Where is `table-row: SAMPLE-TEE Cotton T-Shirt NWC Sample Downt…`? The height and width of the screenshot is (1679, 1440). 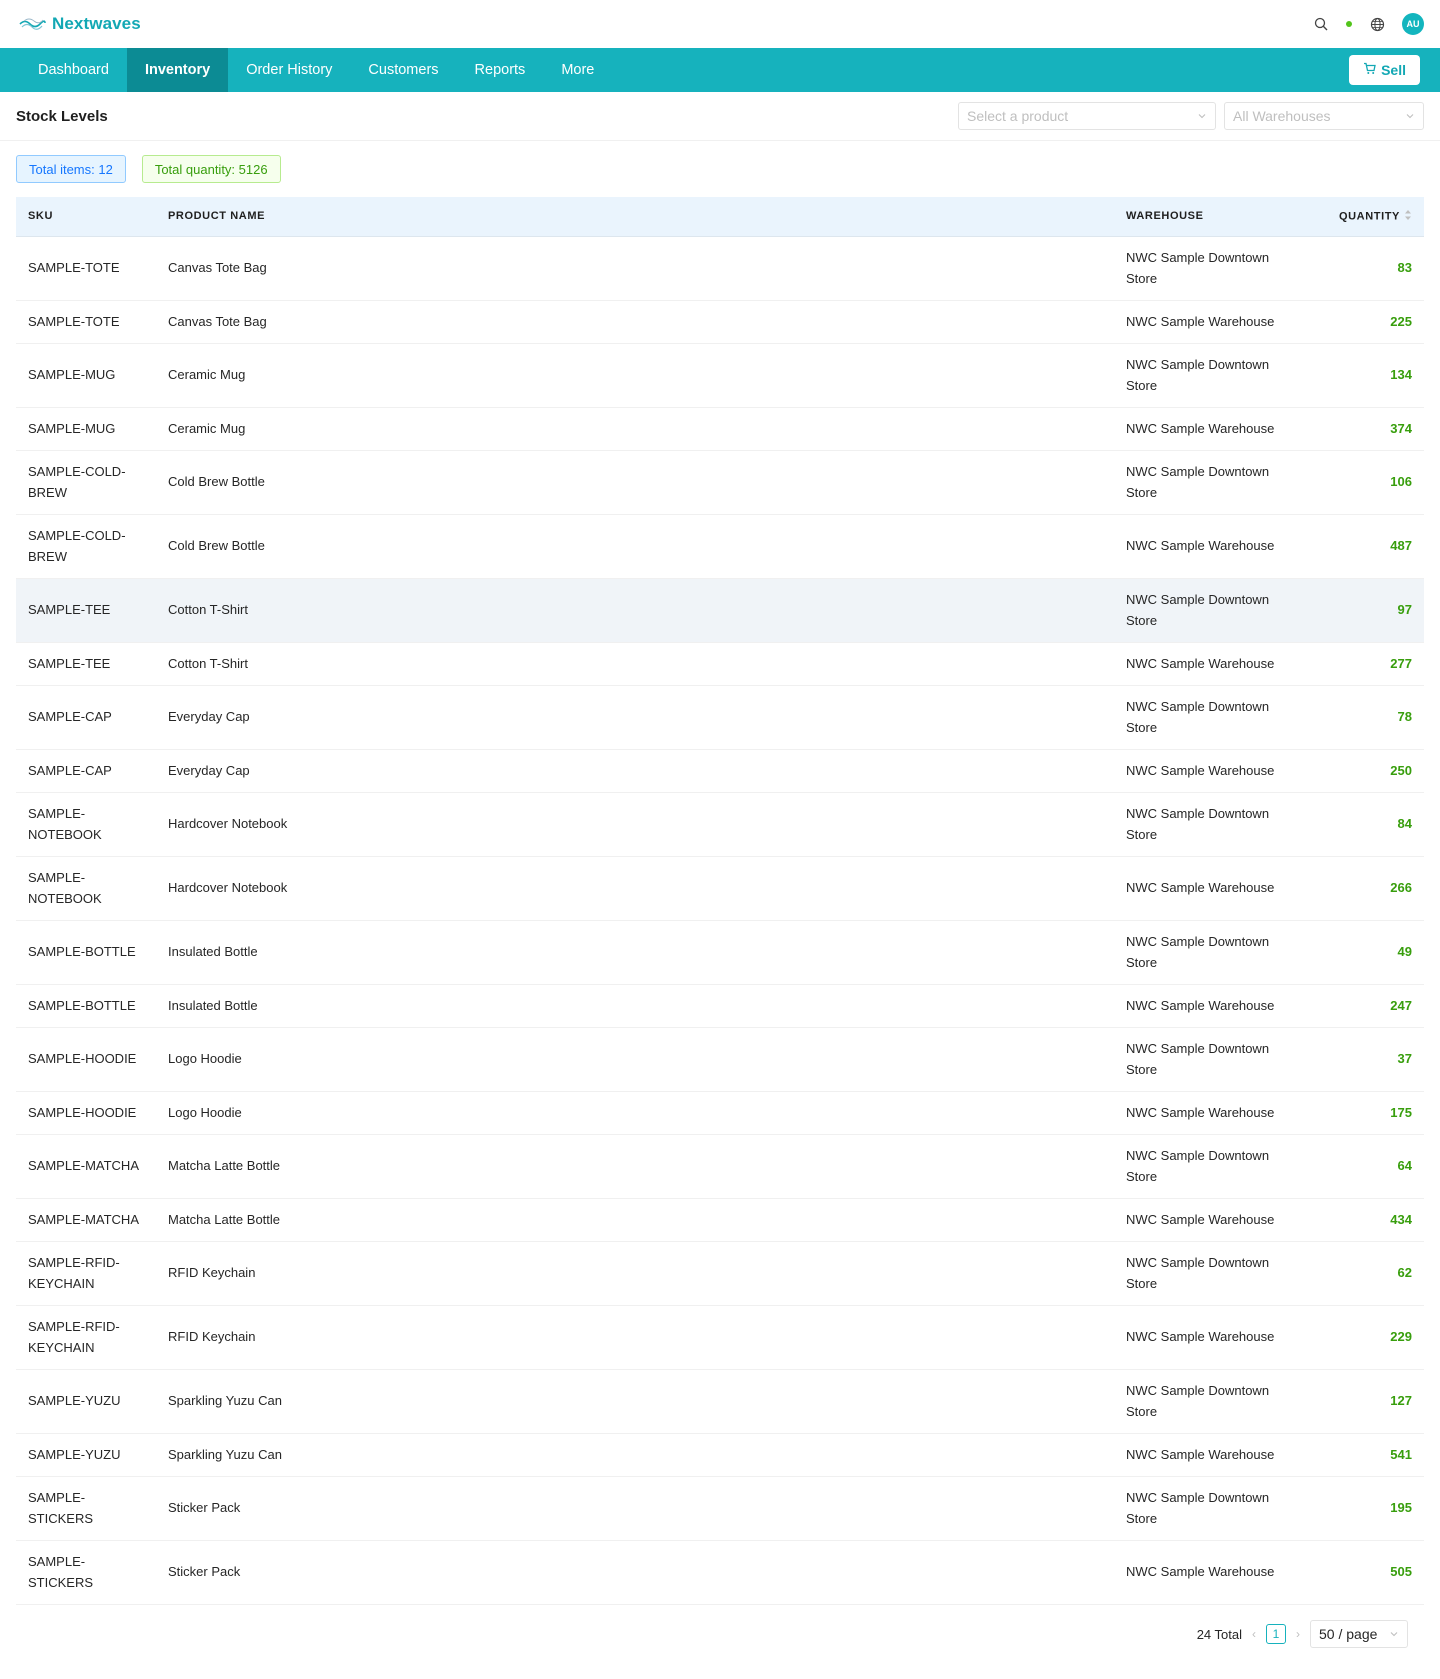 table-row: SAMPLE-TEE Cotton T-Shirt NWC Sample Downt… is located at coordinates (720, 610).